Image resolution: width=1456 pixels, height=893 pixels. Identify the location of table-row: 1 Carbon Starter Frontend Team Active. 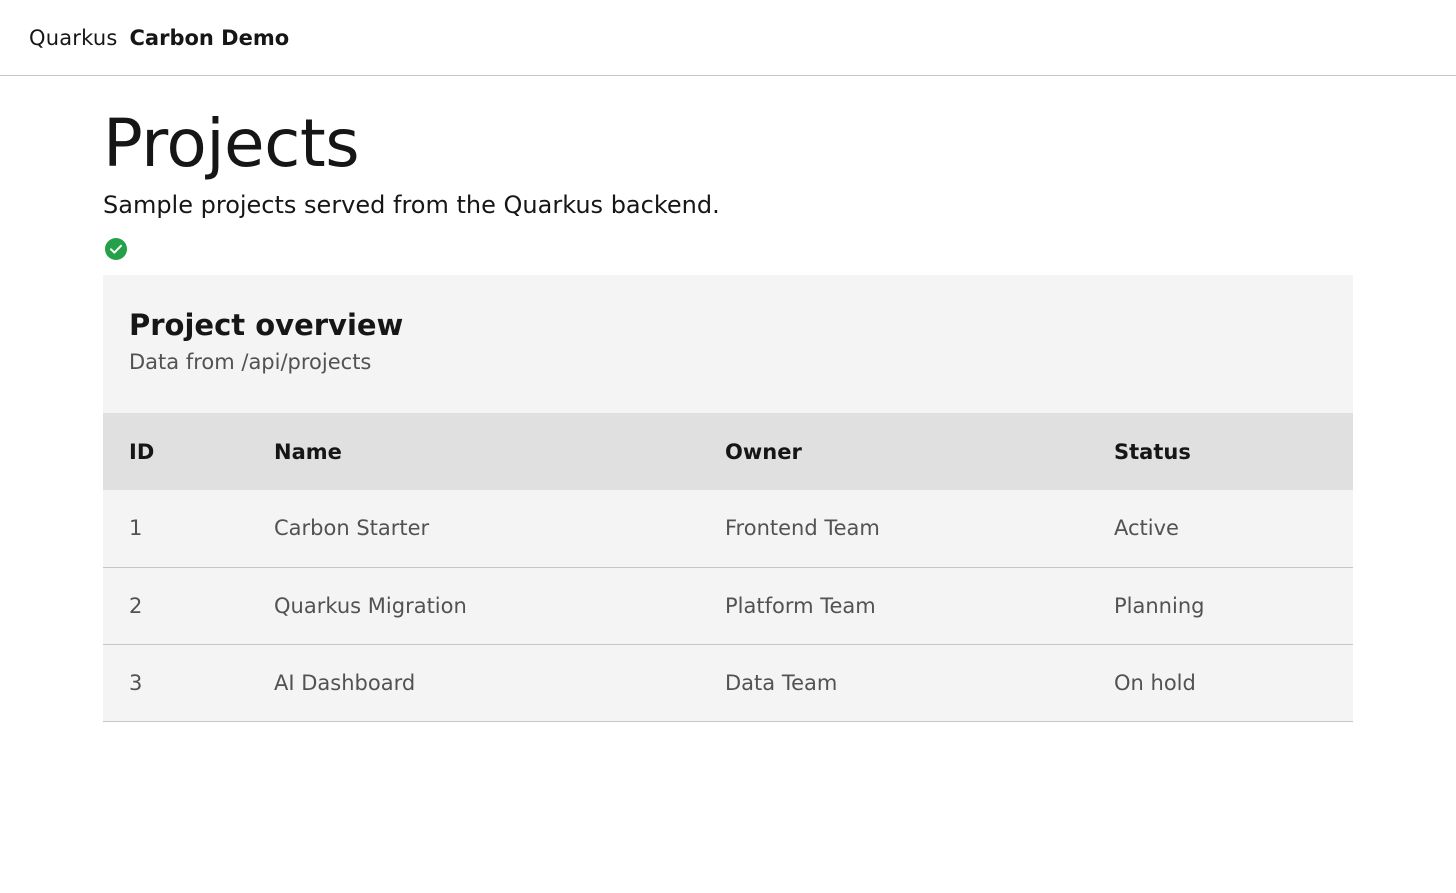
(728, 529).